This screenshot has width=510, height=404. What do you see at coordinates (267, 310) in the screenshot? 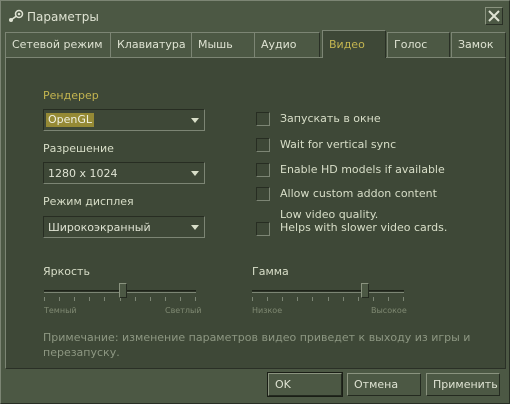
I see `gamma-min-label: Низкое` at bounding box center [267, 310].